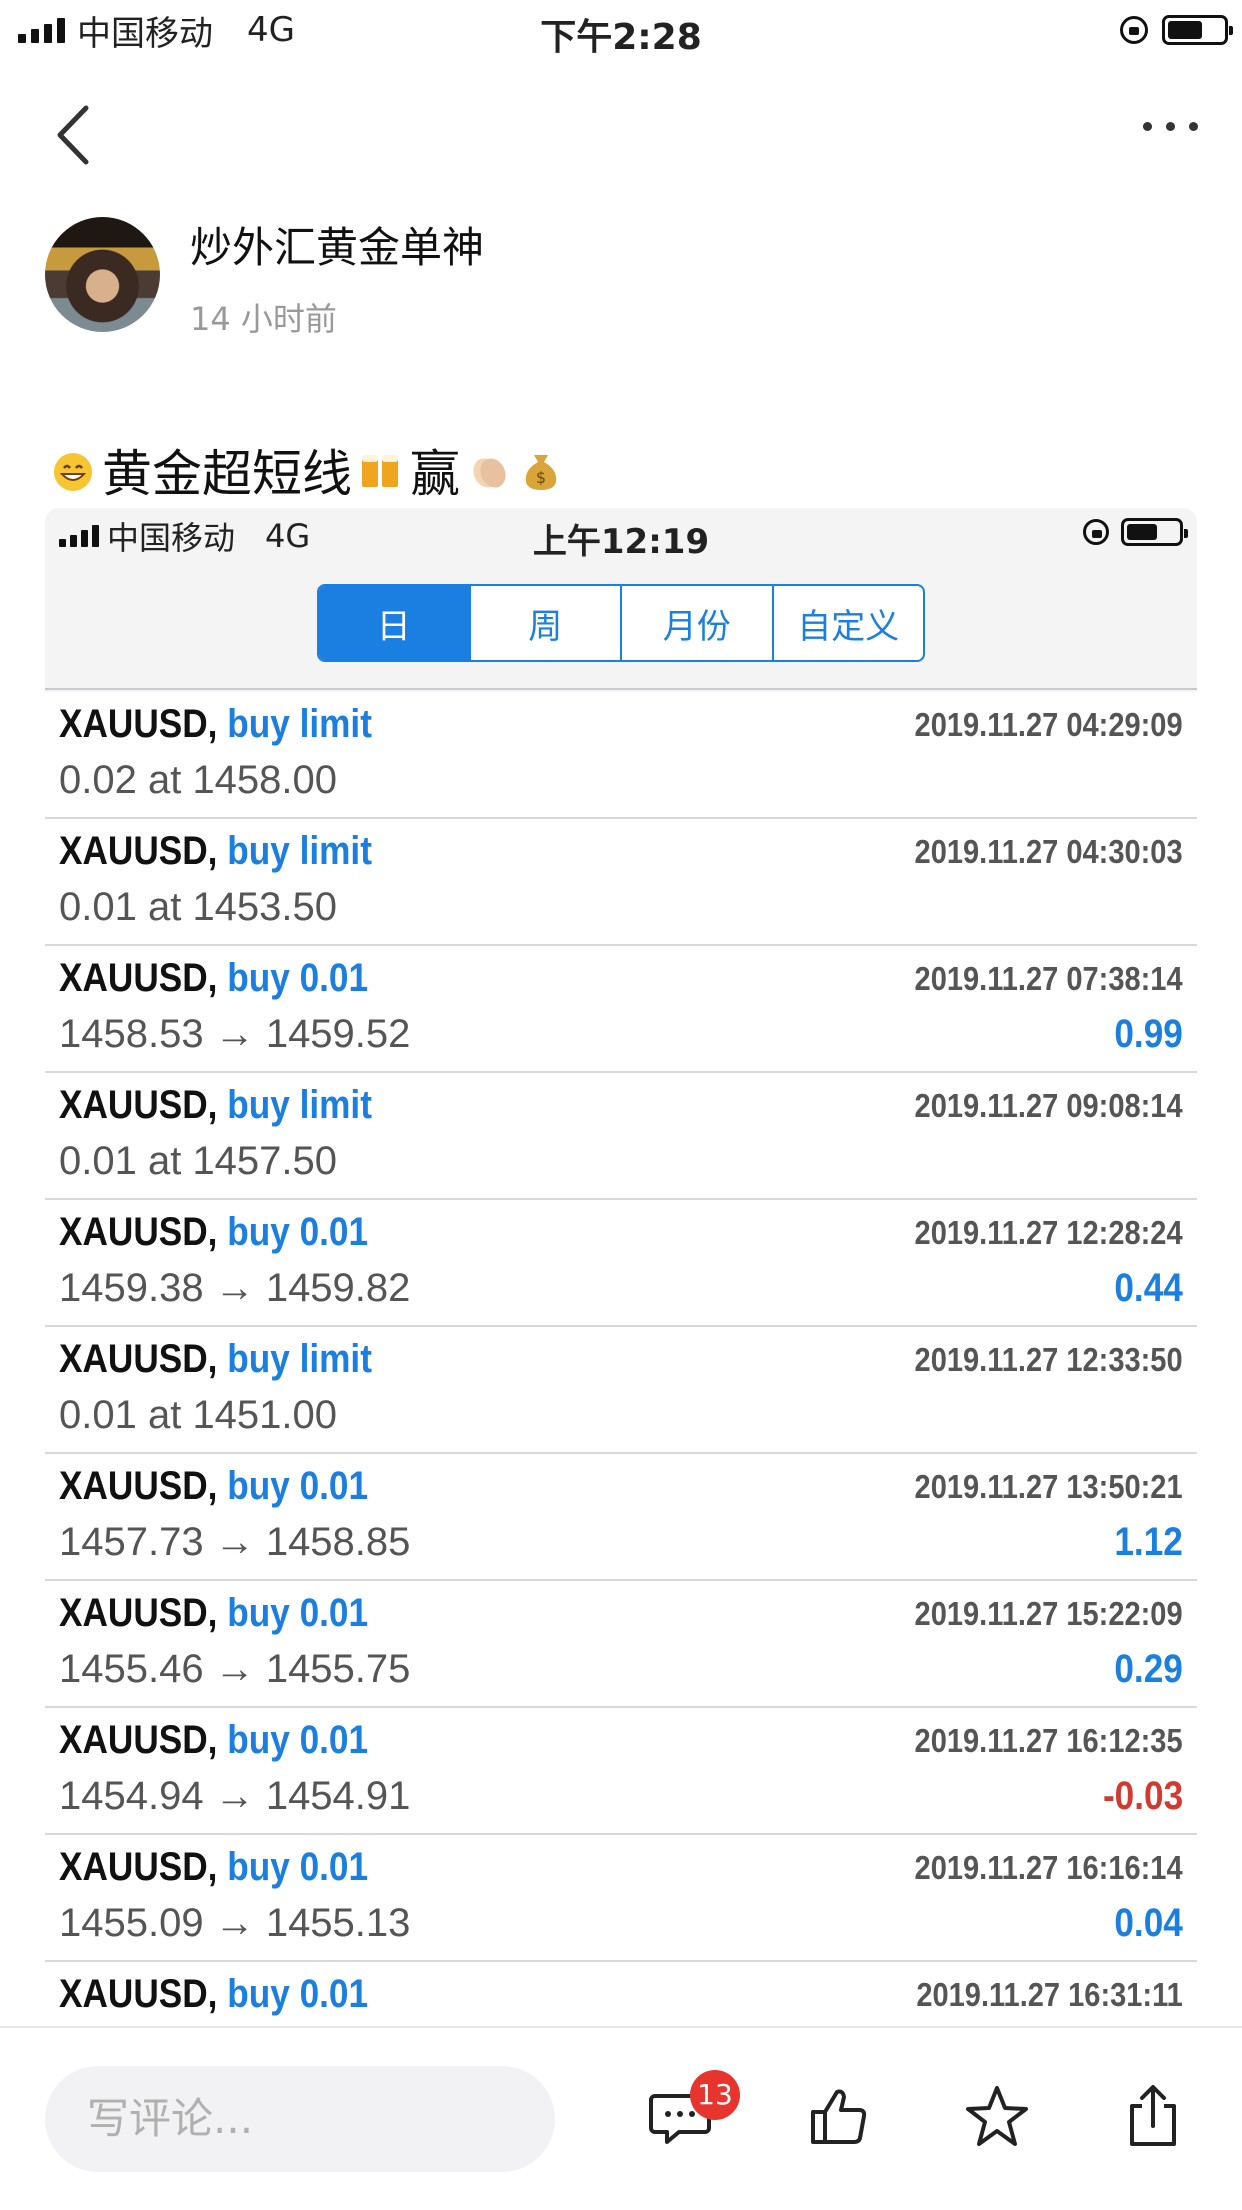 The height and width of the screenshot is (2210, 1242). Describe the element at coordinates (621, 2118) in the screenshot. I see `bottom-action-bar: 写评论... 13` at that location.